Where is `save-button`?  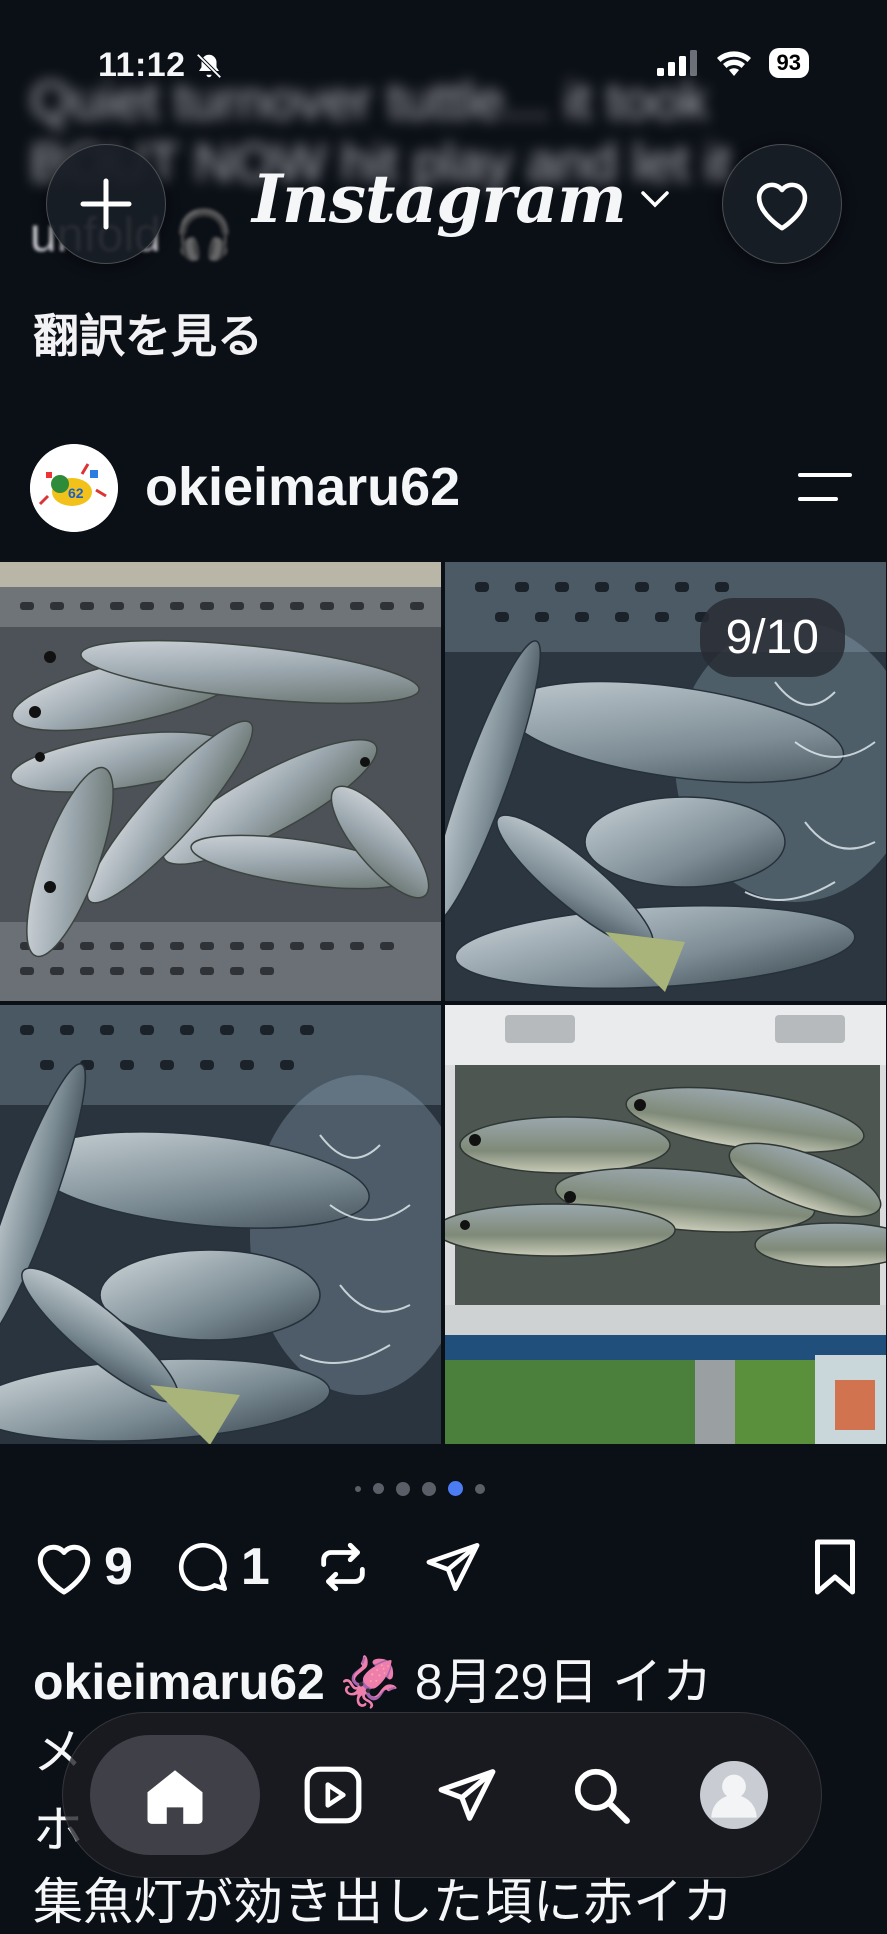
save-button is located at coordinates (835, 1567).